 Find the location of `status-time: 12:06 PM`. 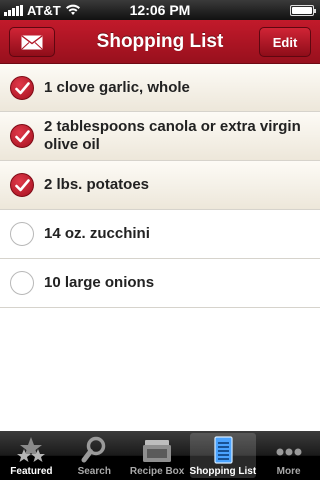

status-time: 12:06 PM is located at coordinates (160, 10).